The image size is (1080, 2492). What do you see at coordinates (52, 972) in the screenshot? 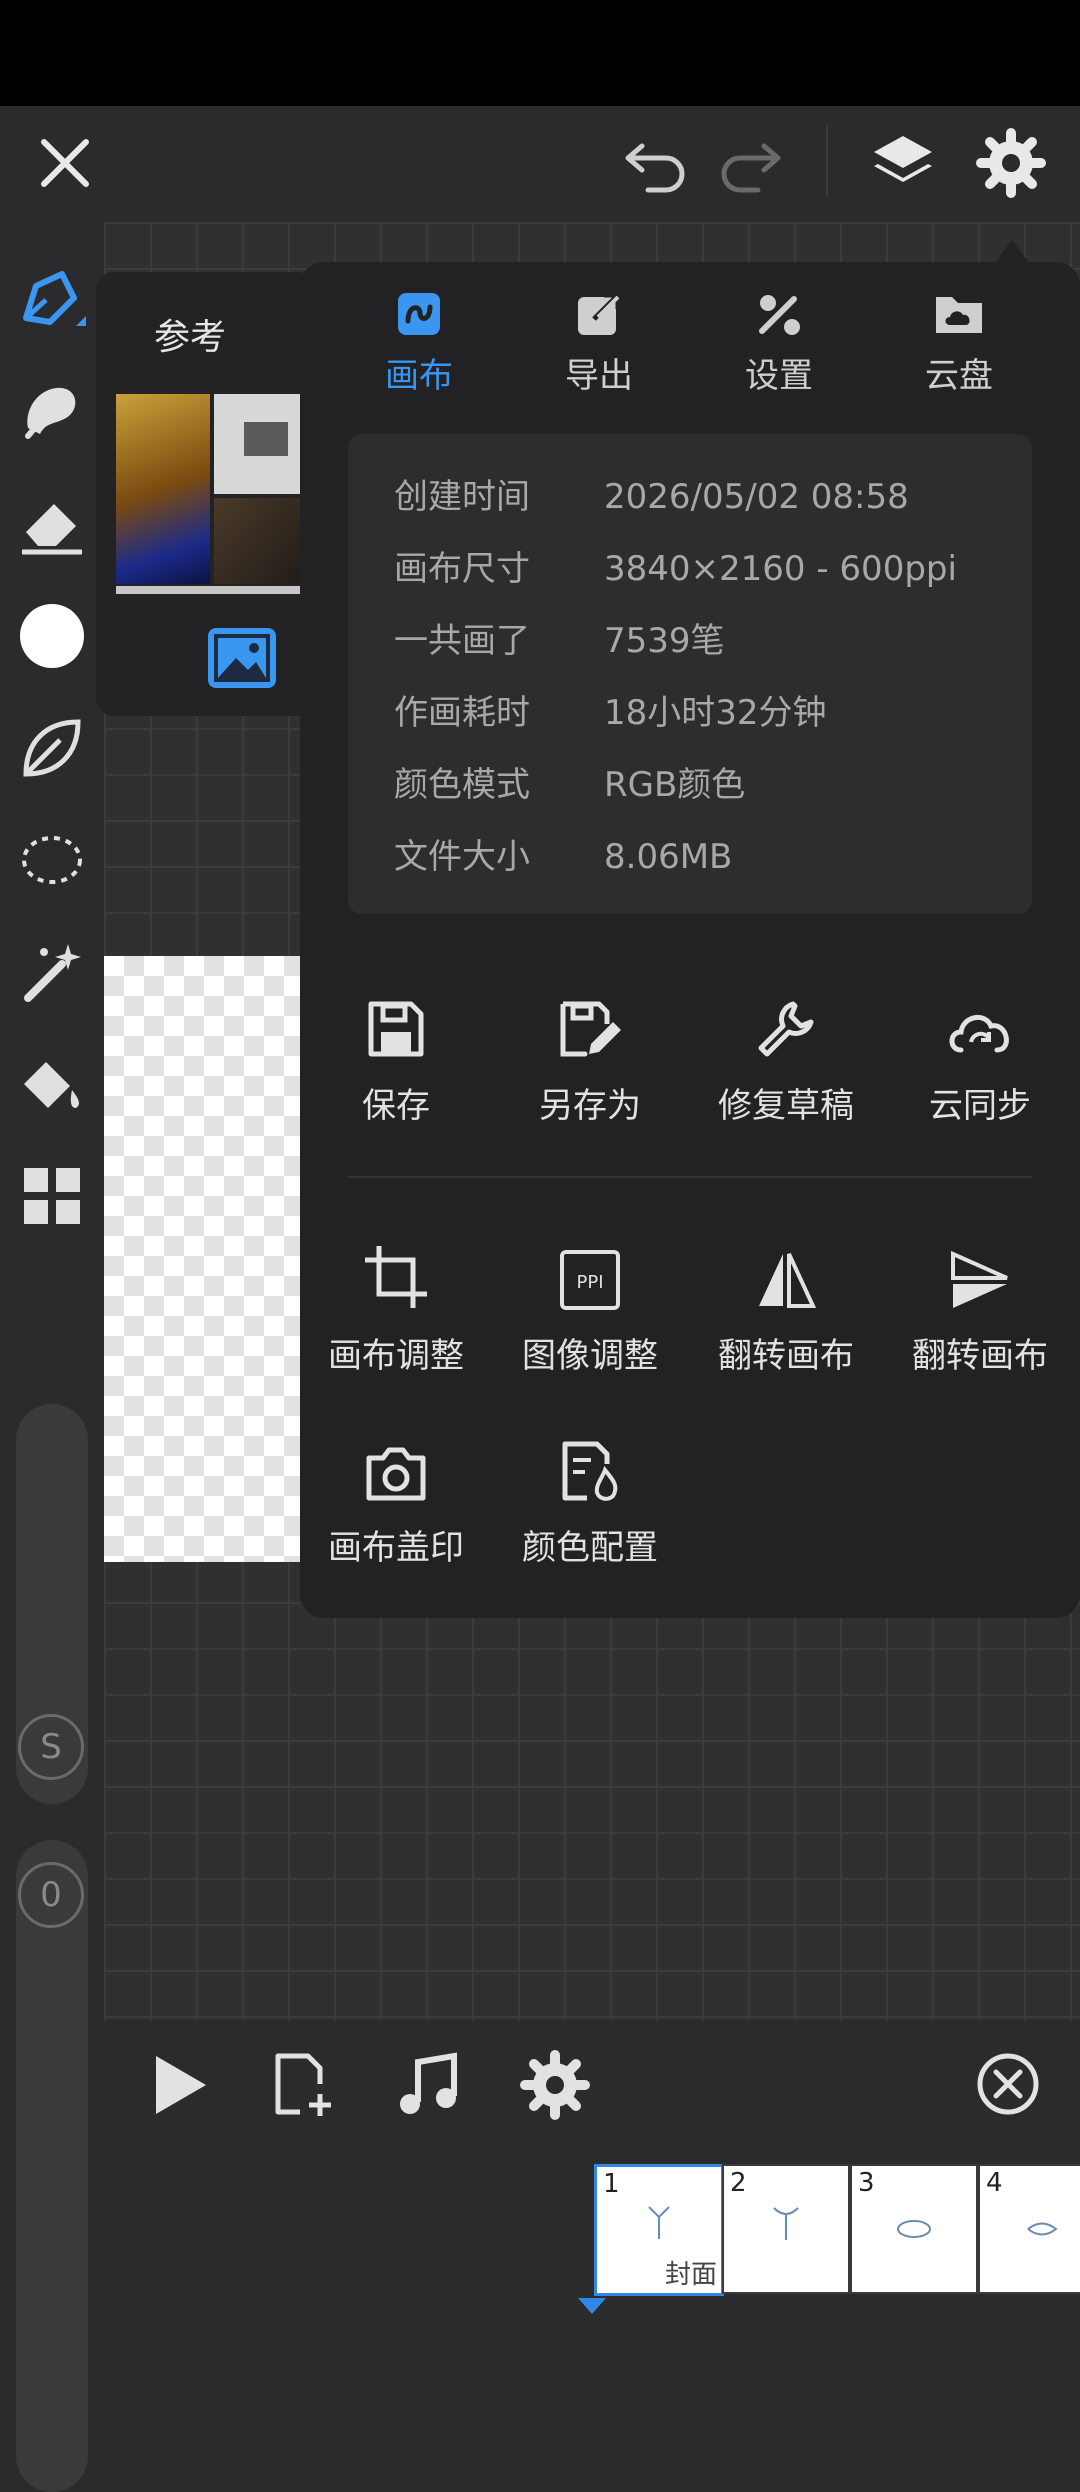
I see `magic-wand-icon` at bounding box center [52, 972].